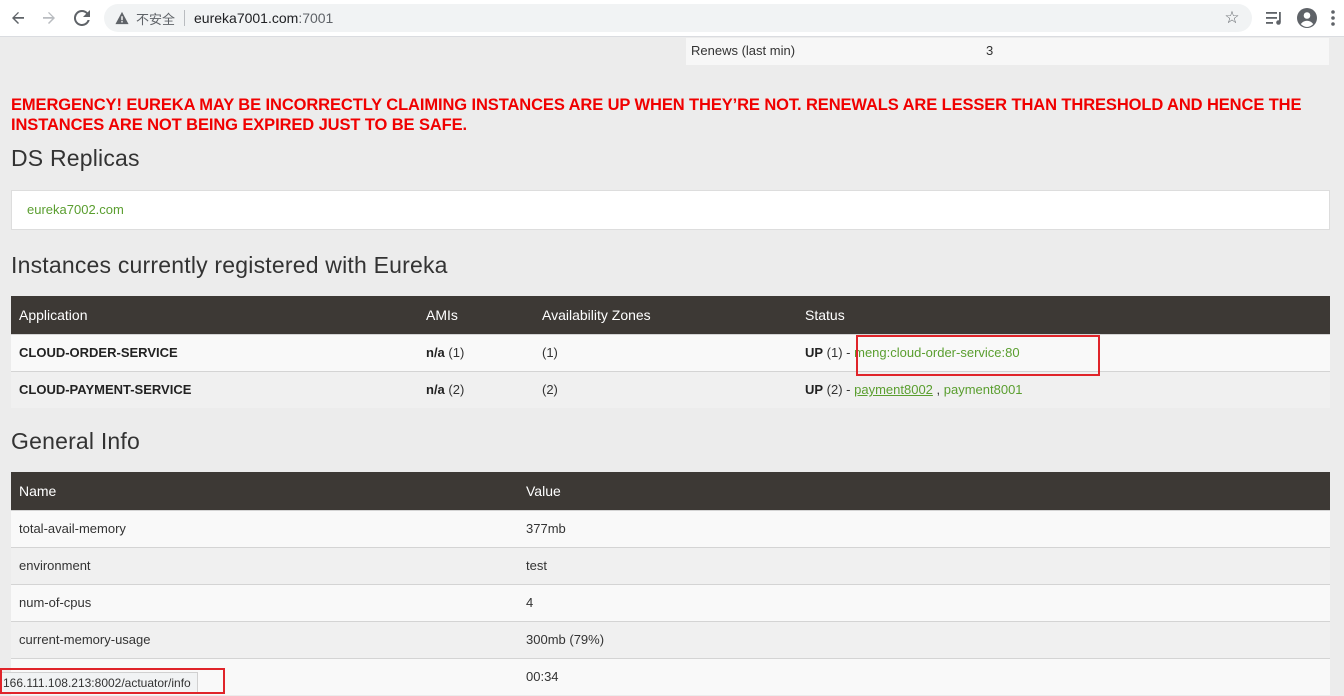  What do you see at coordinates (264, 602) in the screenshot?
I see `info-name: num-of-cpus` at bounding box center [264, 602].